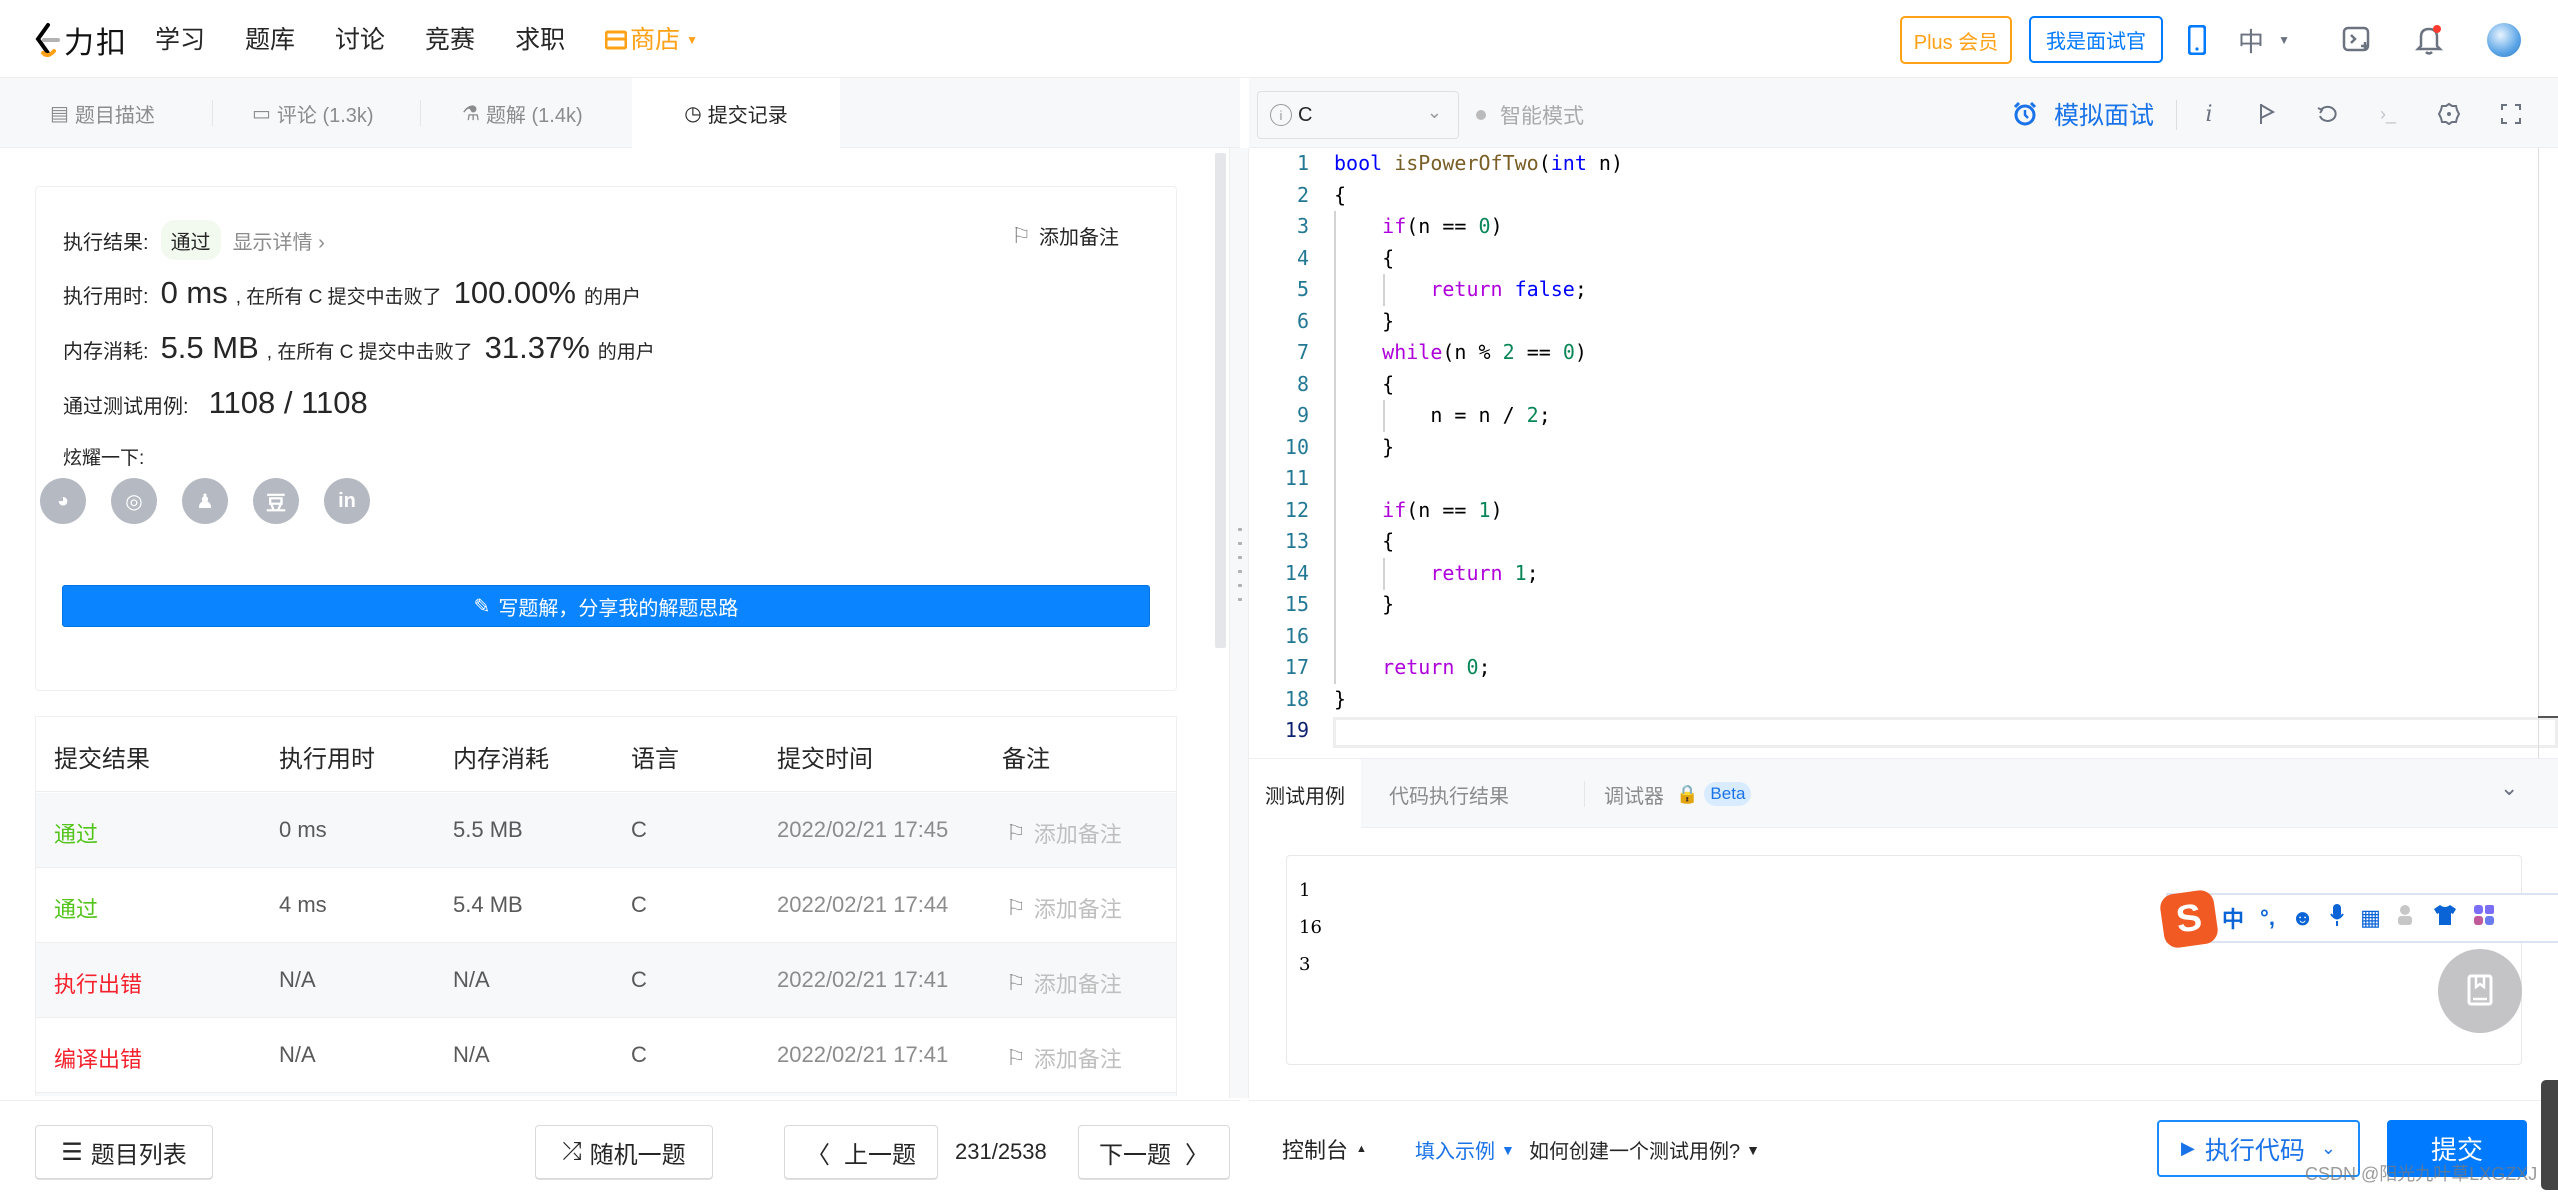 The height and width of the screenshot is (1192, 2558). Describe the element at coordinates (2197, 40) in the screenshot. I see `phone-icon` at that location.